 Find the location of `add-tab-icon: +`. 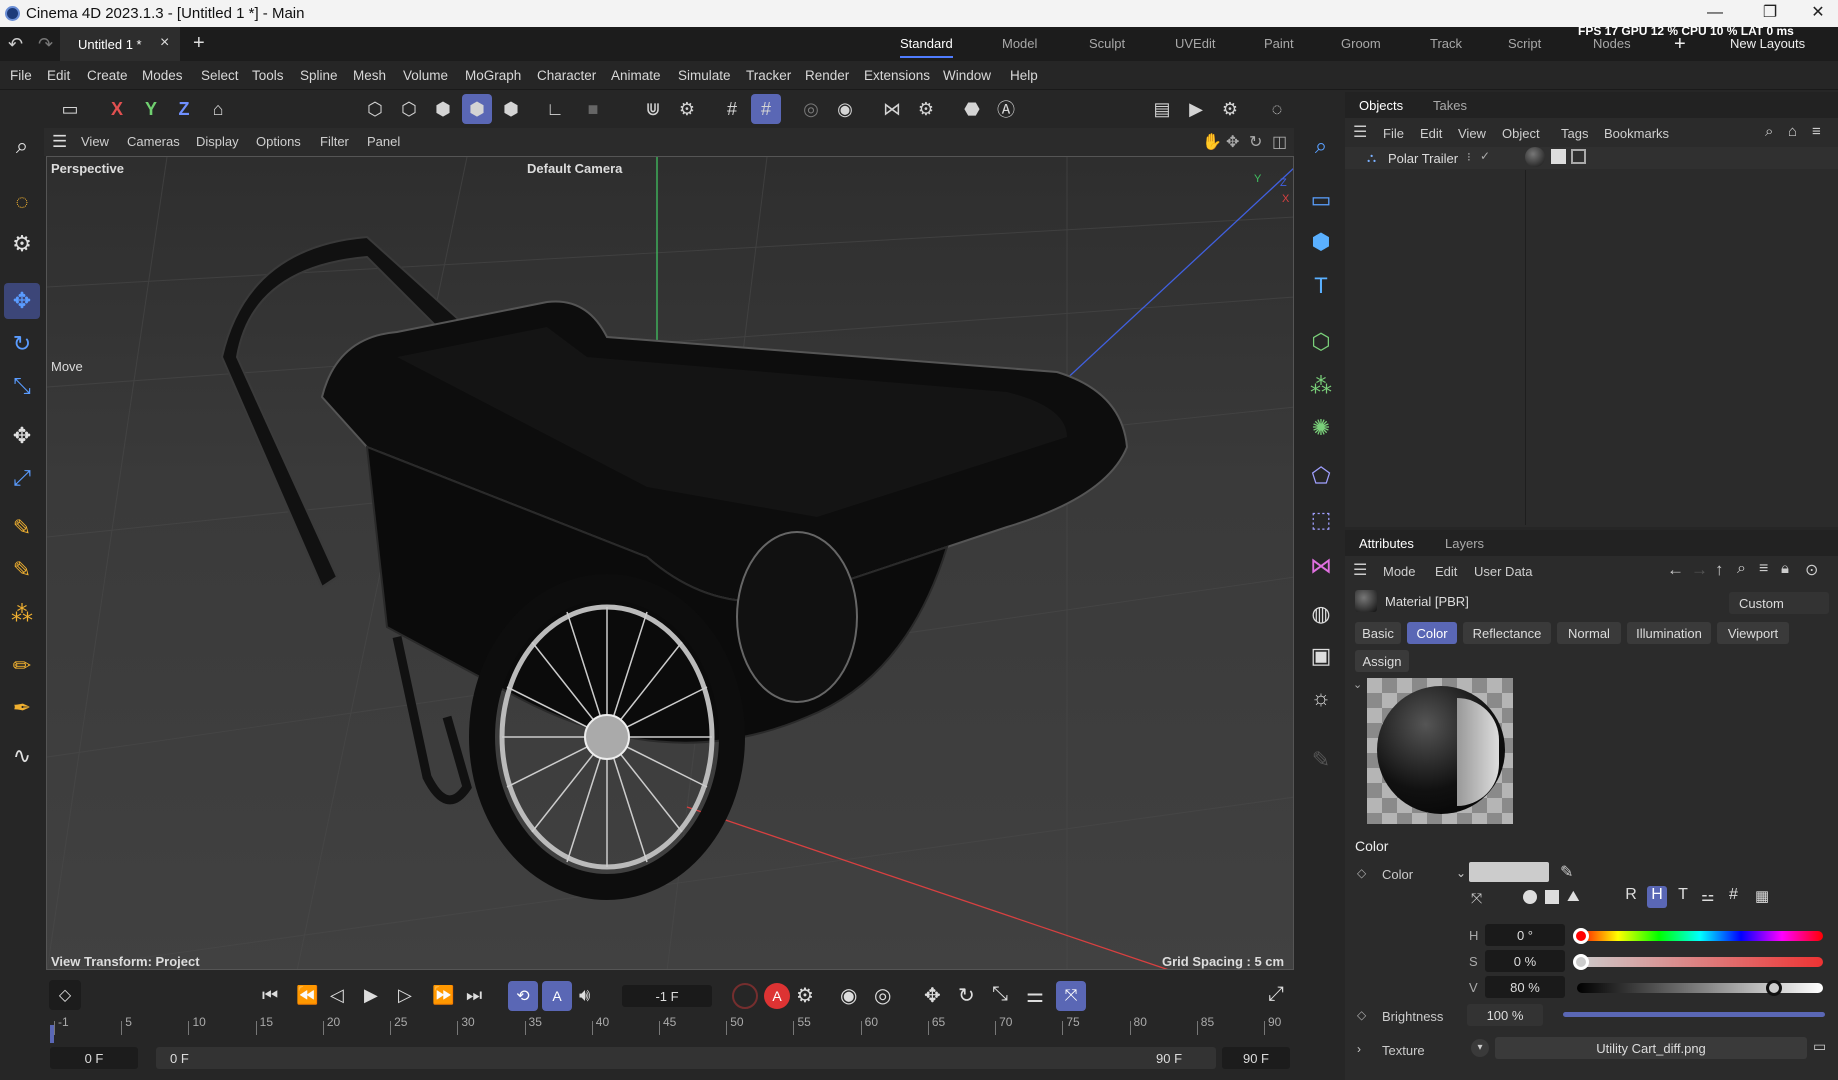

add-tab-icon: + is located at coordinates (199, 43).